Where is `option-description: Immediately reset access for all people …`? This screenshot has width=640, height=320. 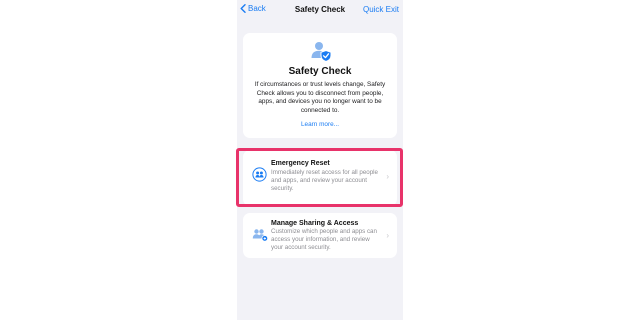
option-description: Immediately reset access for all people … is located at coordinates (324, 180).